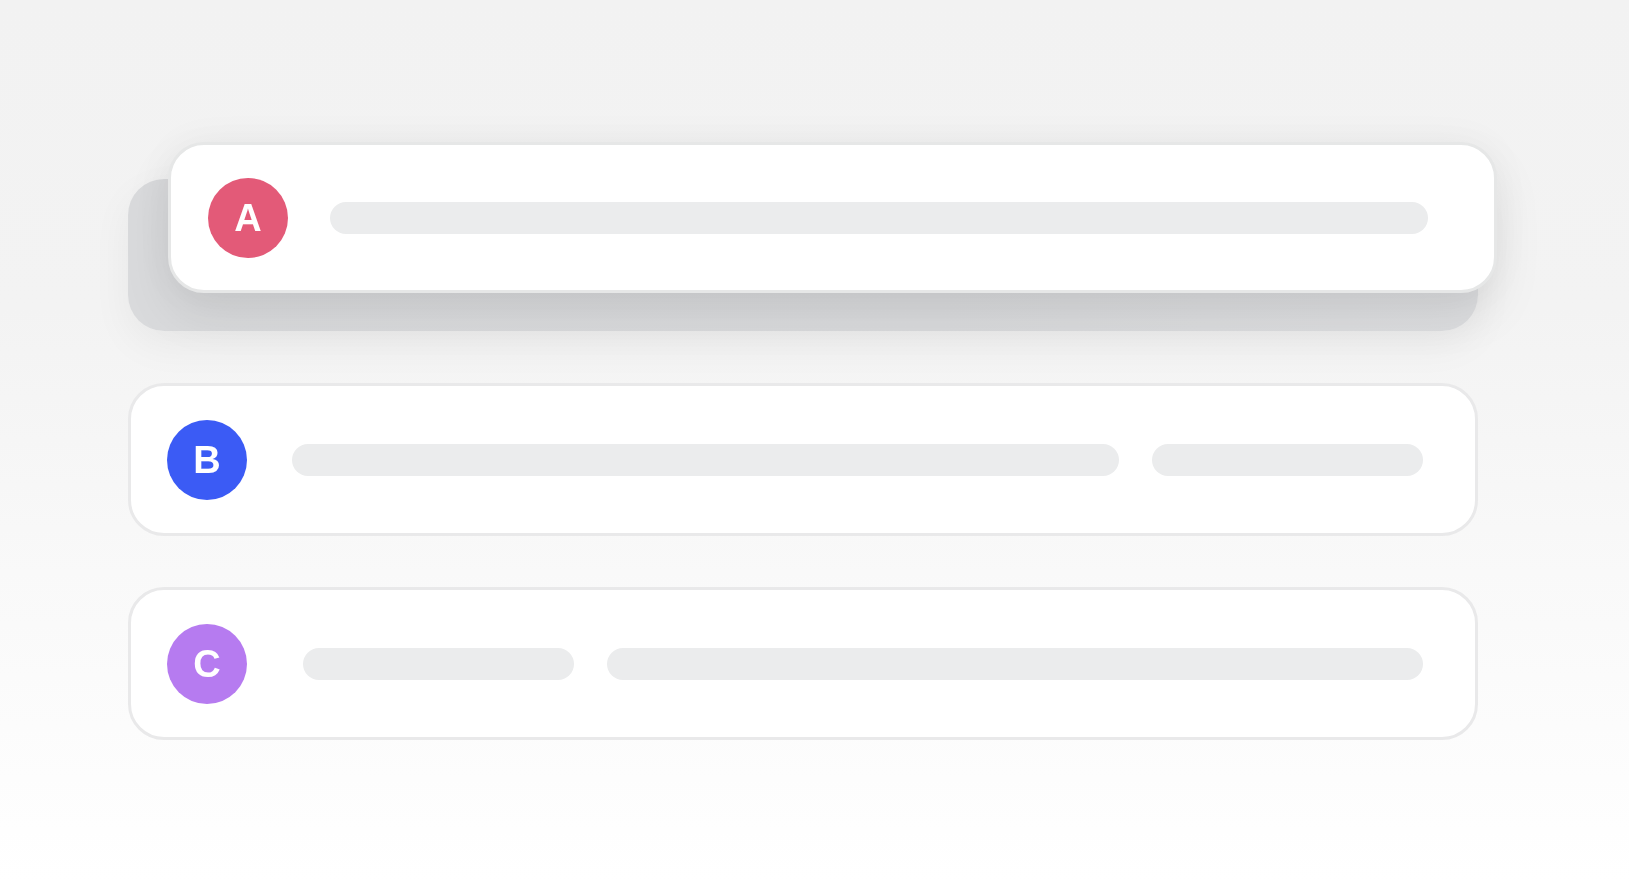 The width and height of the screenshot is (1629, 881). I want to click on avatar: A, so click(248, 217).